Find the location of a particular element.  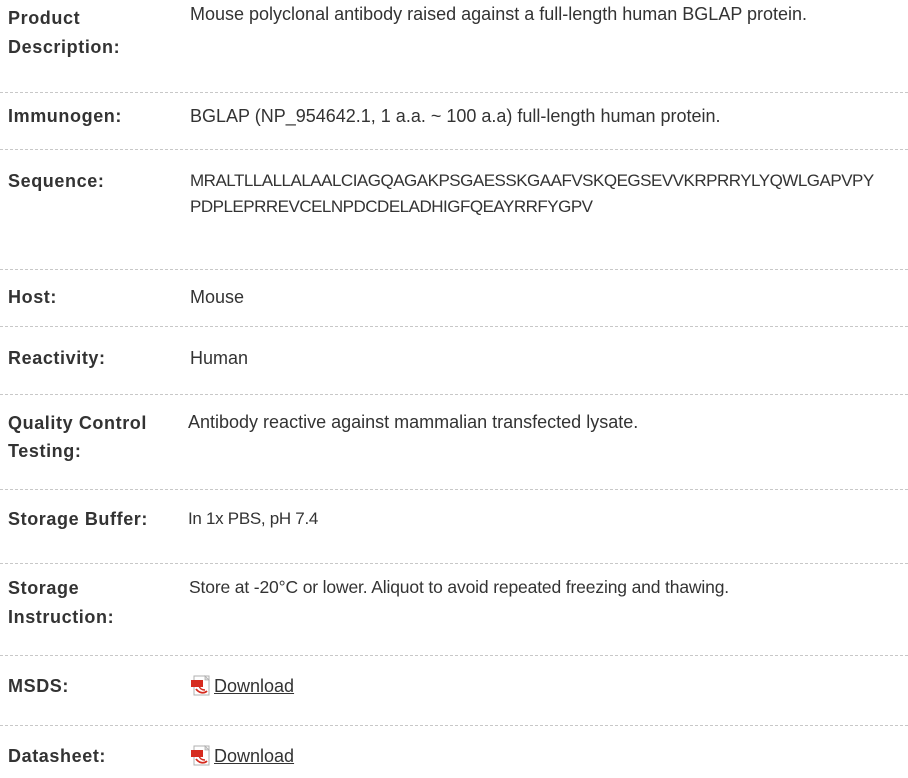

spec-label: Storage Instruction: is located at coordinates (61, 602).